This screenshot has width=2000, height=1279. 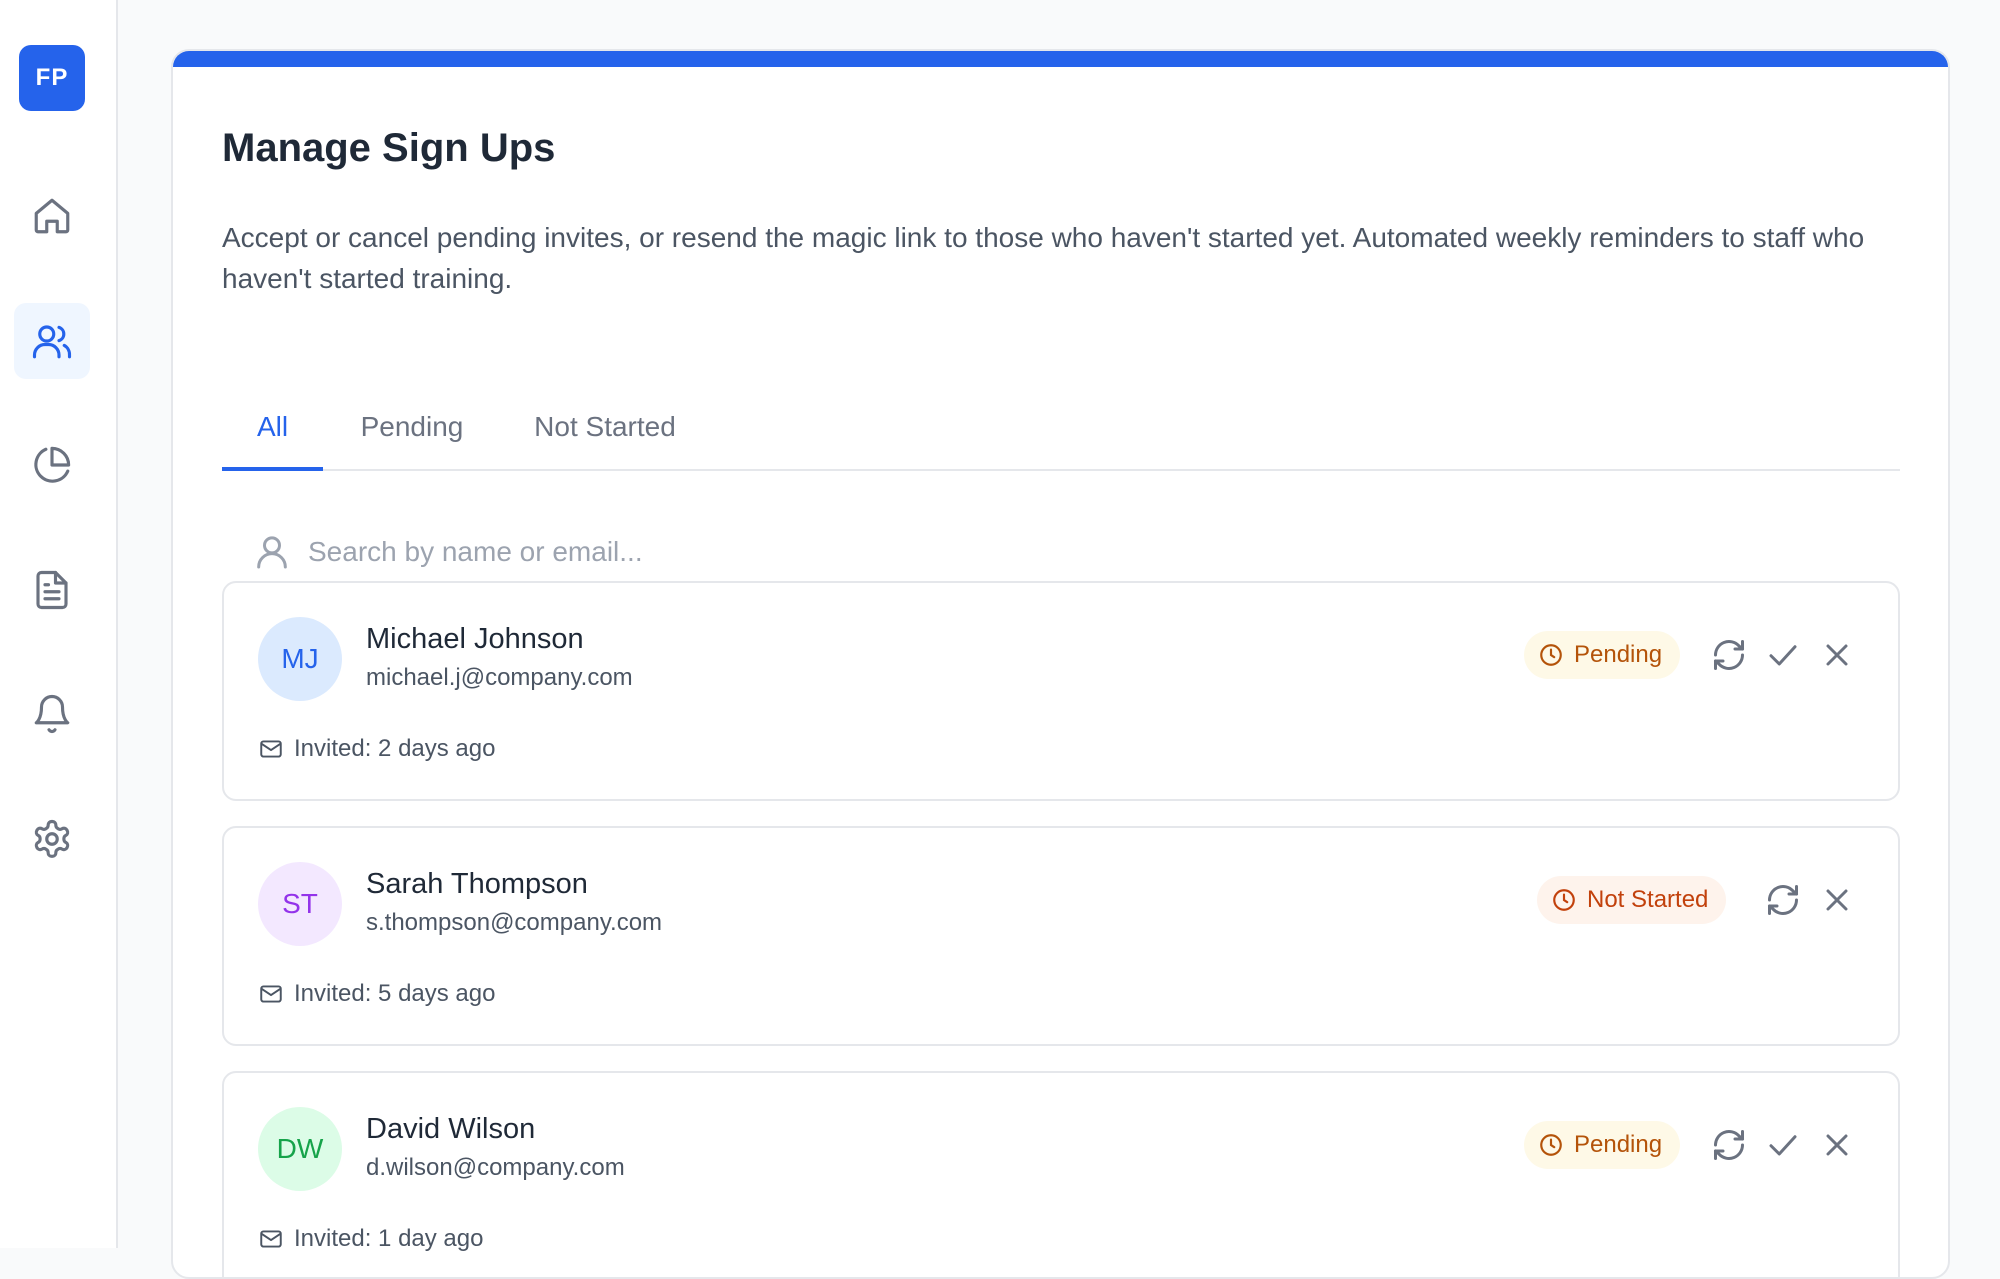 I want to click on gear-icon, so click(x=52, y=838).